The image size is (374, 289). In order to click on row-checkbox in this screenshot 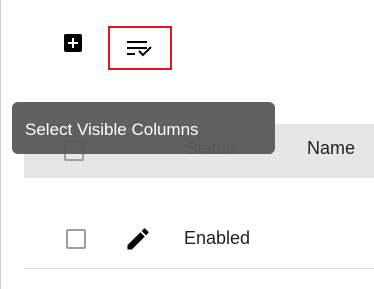, I will do `click(76, 239)`.